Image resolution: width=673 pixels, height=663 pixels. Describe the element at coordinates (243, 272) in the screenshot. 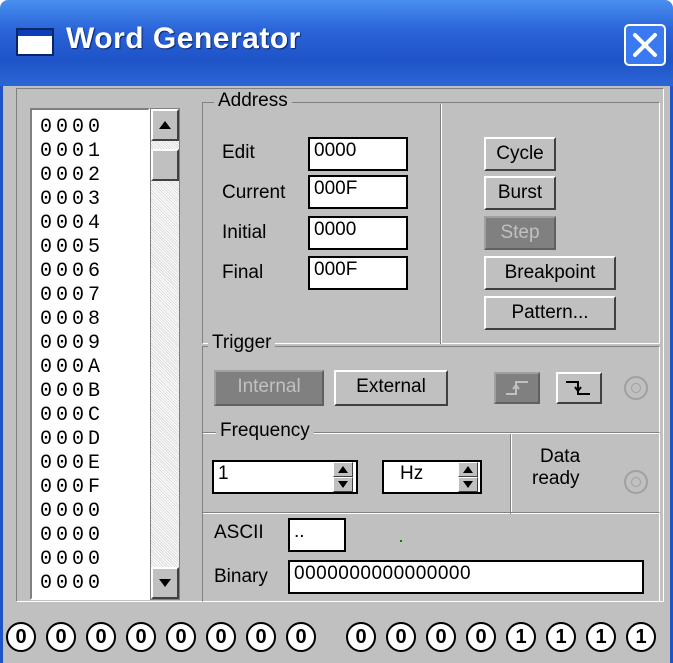

I see `final-label: Final` at that location.